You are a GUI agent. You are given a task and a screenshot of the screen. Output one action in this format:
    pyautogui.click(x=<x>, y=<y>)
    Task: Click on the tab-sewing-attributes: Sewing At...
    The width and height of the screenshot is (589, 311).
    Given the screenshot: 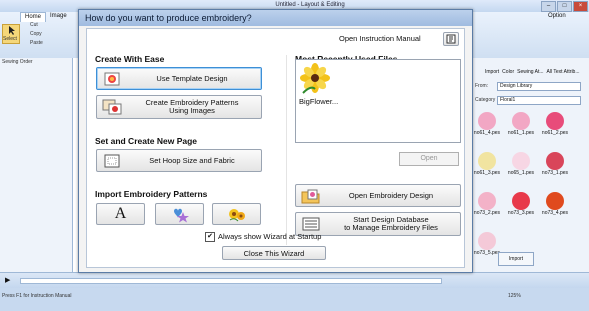 What is the action you would take?
    pyautogui.click(x=530, y=72)
    